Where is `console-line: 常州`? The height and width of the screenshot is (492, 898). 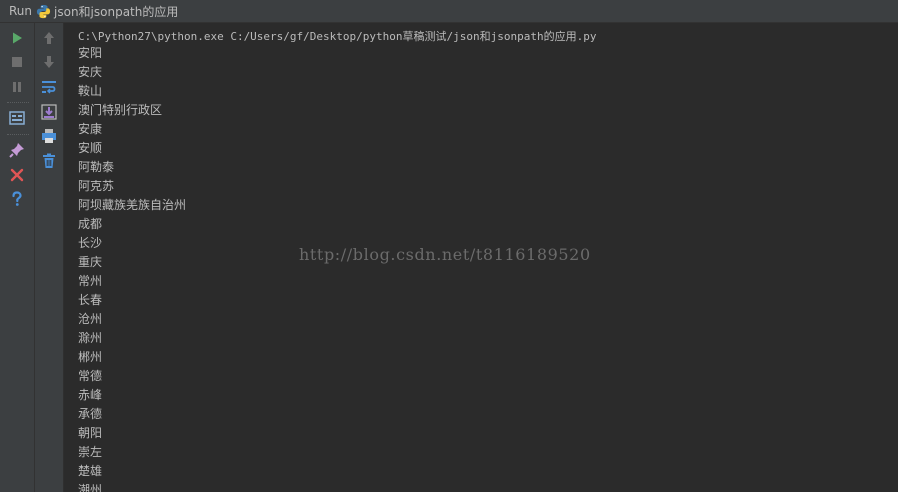
console-line: 常州 is located at coordinates (90, 281).